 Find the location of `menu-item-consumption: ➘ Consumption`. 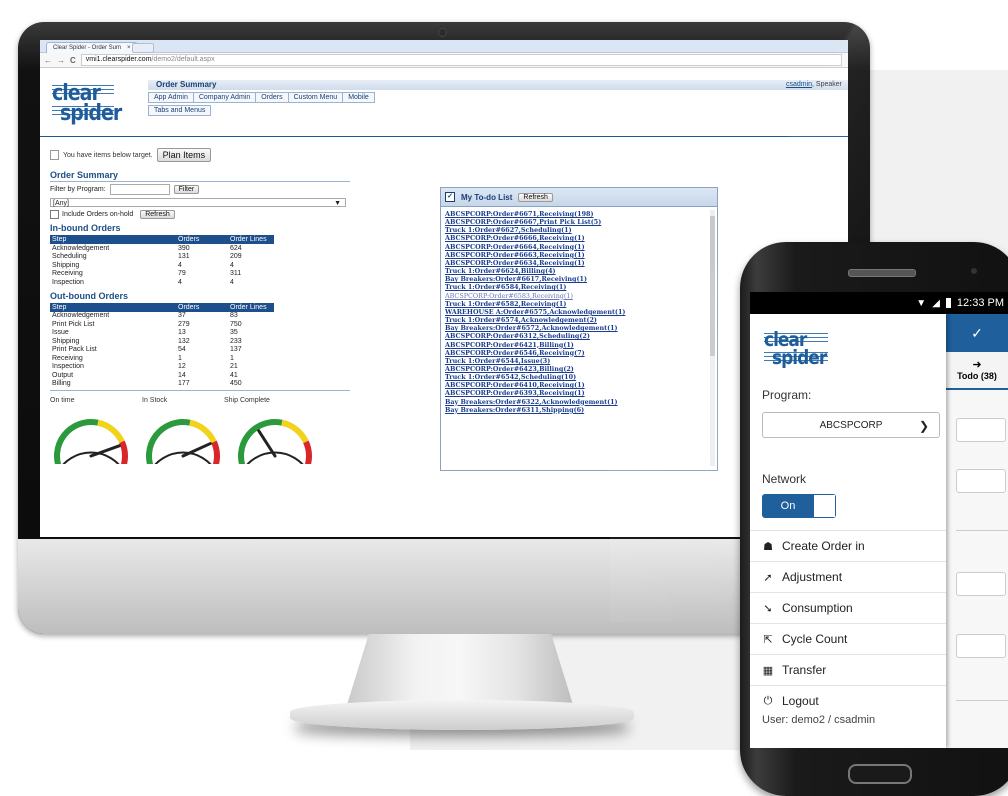

menu-item-consumption: ➘ Consumption is located at coordinates (848, 607).